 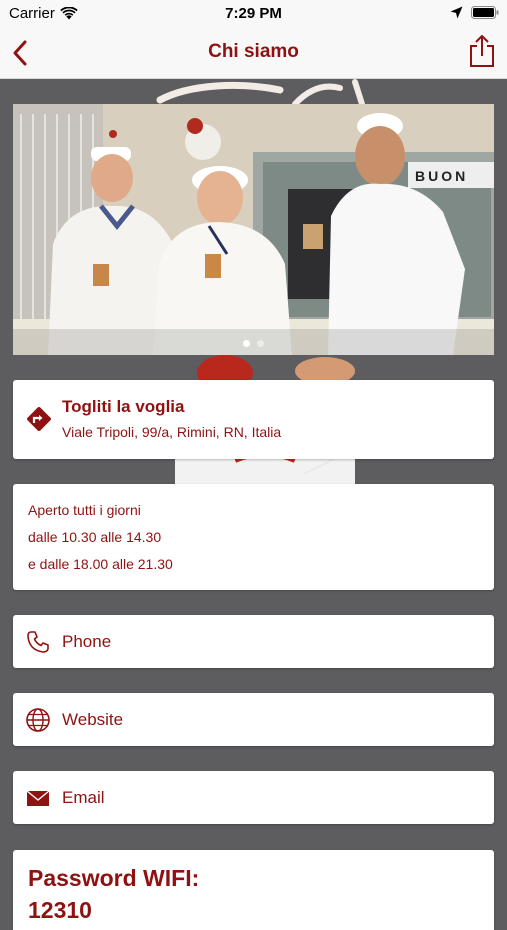 What do you see at coordinates (123, 406) in the screenshot?
I see `place-name: Togliti la voglia` at bounding box center [123, 406].